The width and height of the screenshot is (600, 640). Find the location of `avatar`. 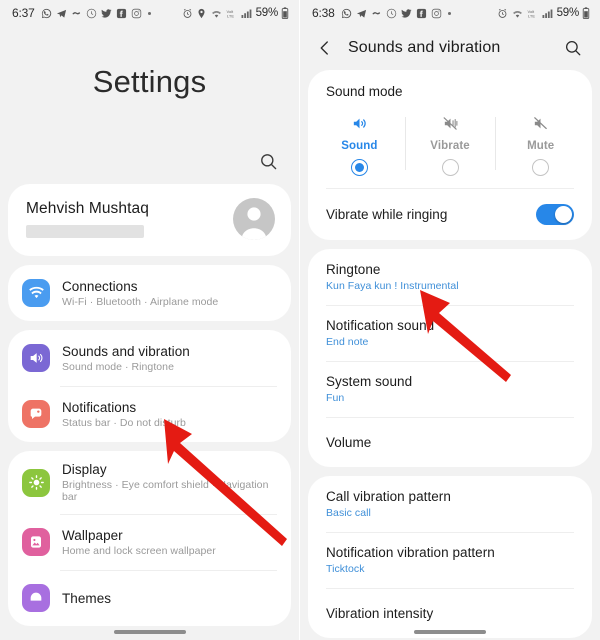

avatar is located at coordinates (254, 219).